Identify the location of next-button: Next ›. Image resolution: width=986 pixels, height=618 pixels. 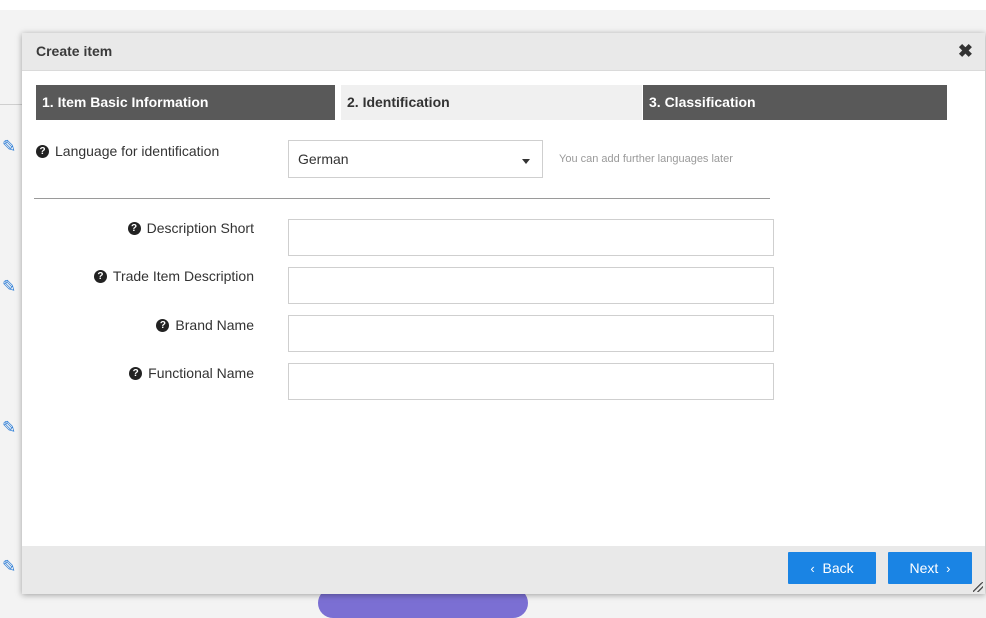
(930, 568).